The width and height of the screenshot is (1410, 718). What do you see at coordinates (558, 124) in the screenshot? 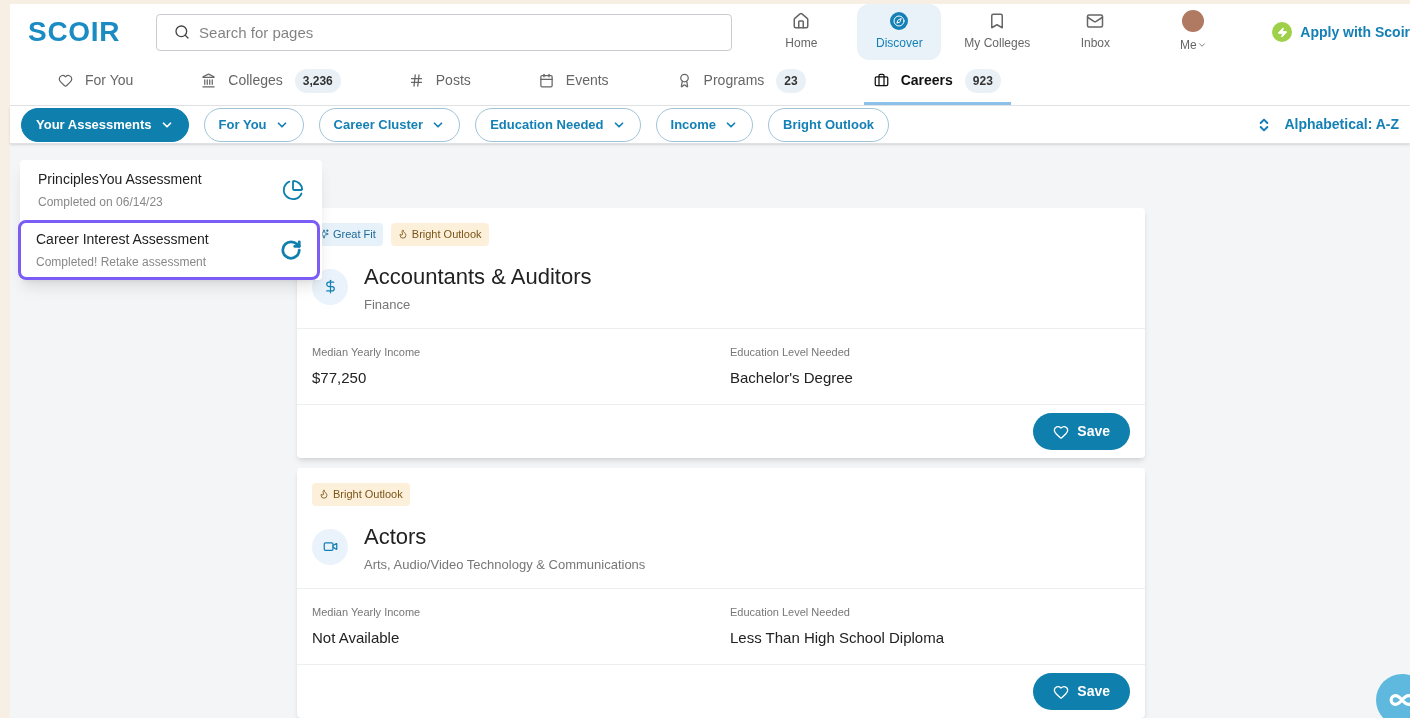
I see `filter-button: Education Needed` at bounding box center [558, 124].